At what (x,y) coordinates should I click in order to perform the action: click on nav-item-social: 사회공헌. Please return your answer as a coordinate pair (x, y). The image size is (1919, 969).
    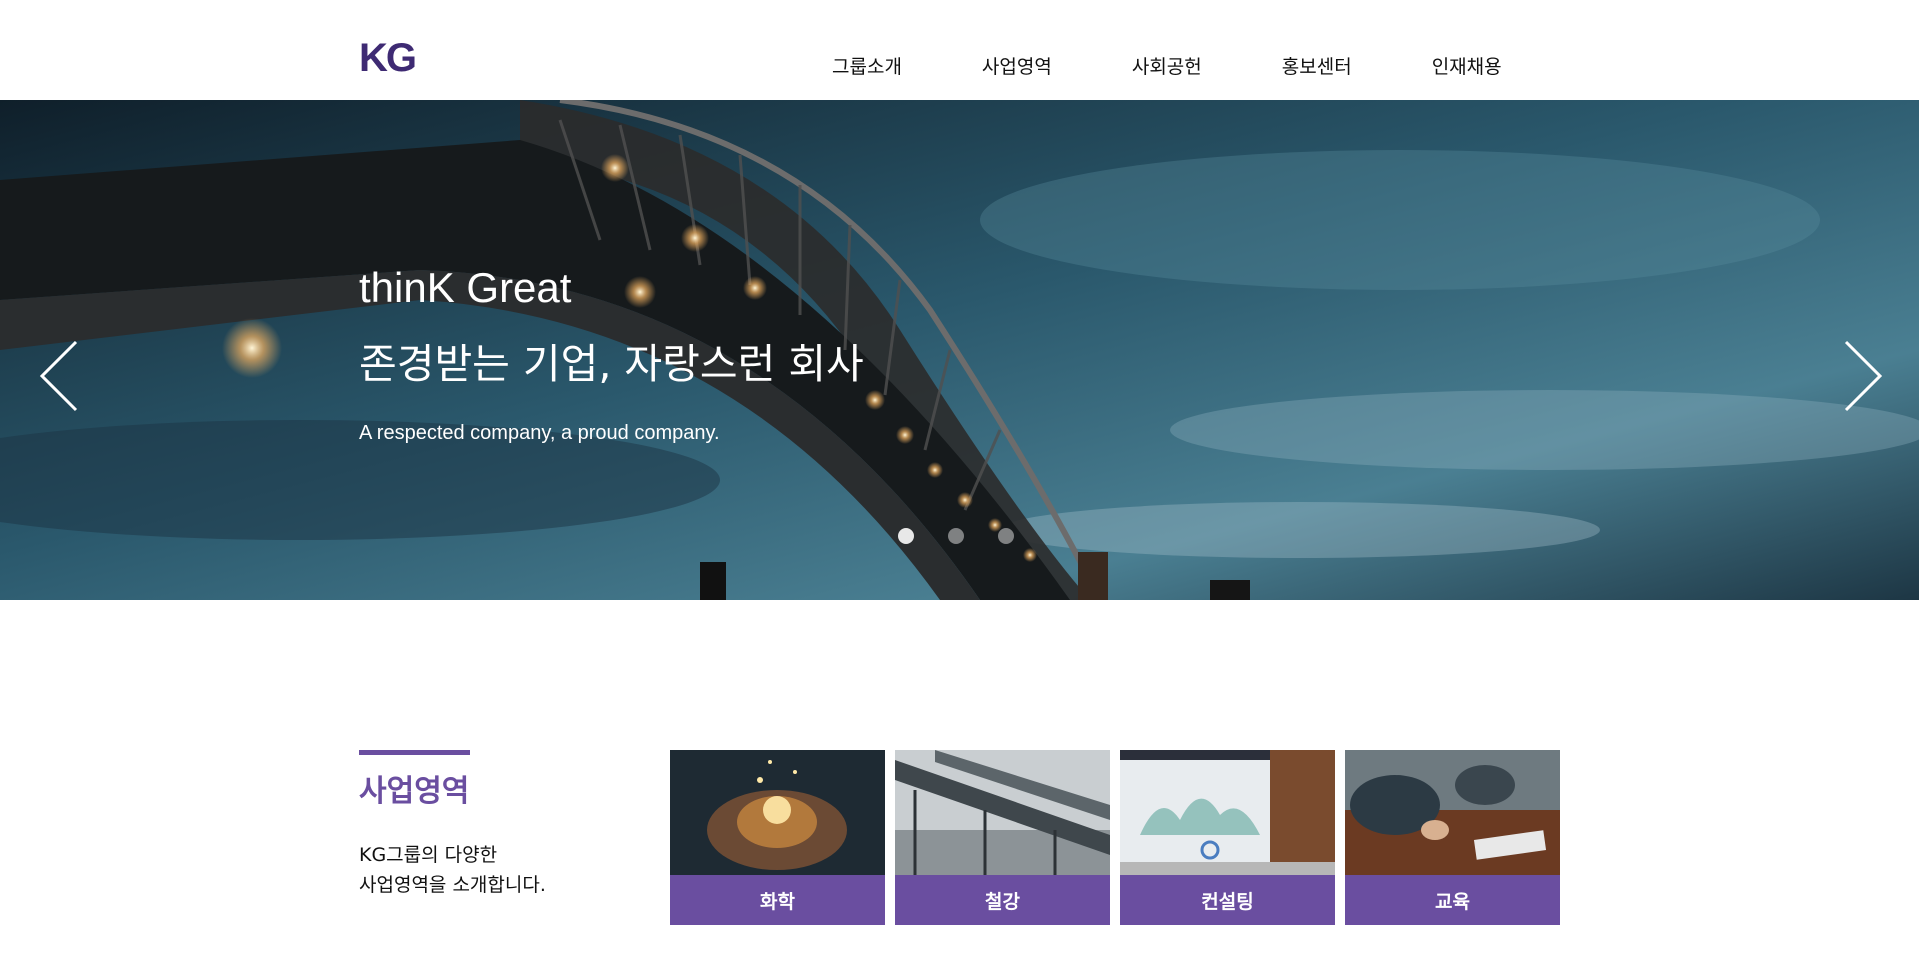
    Looking at the image, I should click on (1167, 65).